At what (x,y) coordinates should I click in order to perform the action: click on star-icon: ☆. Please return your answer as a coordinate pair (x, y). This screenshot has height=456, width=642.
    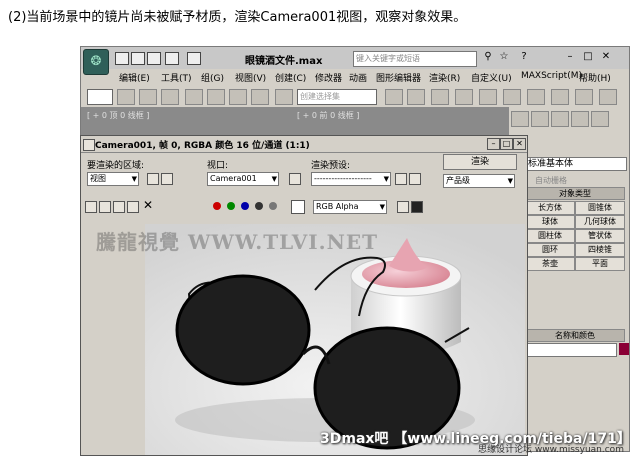
    Looking at the image, I should click on (504, 57).